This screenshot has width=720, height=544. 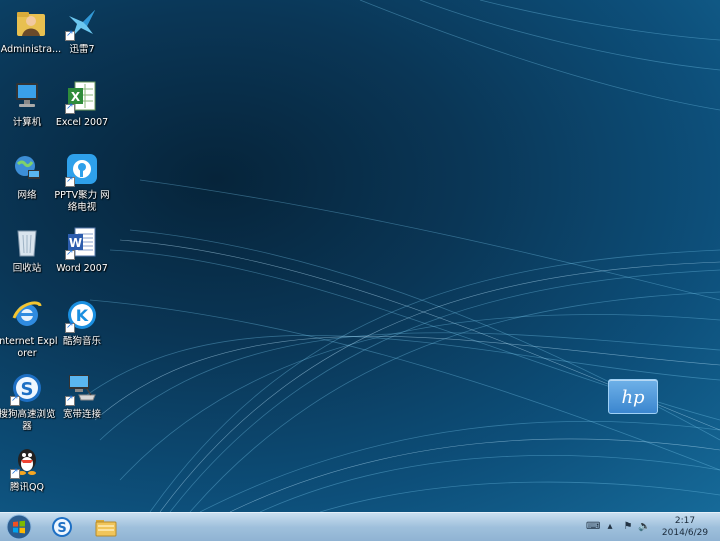 What do you see at coordinates (685, 533) in the screenshot?
I see `clock-date: 2014/6/29` at bounding box center [685, 533].